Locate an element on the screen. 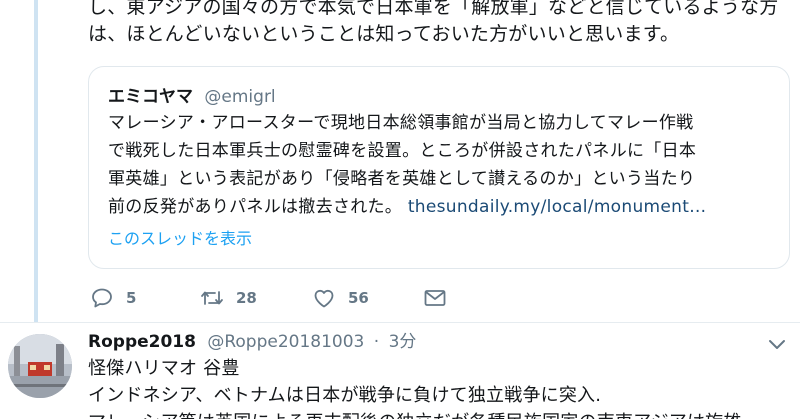  quoted-text-segment: 前の反発がありパネルは撤去された。 is located at coordinates (255, 207).